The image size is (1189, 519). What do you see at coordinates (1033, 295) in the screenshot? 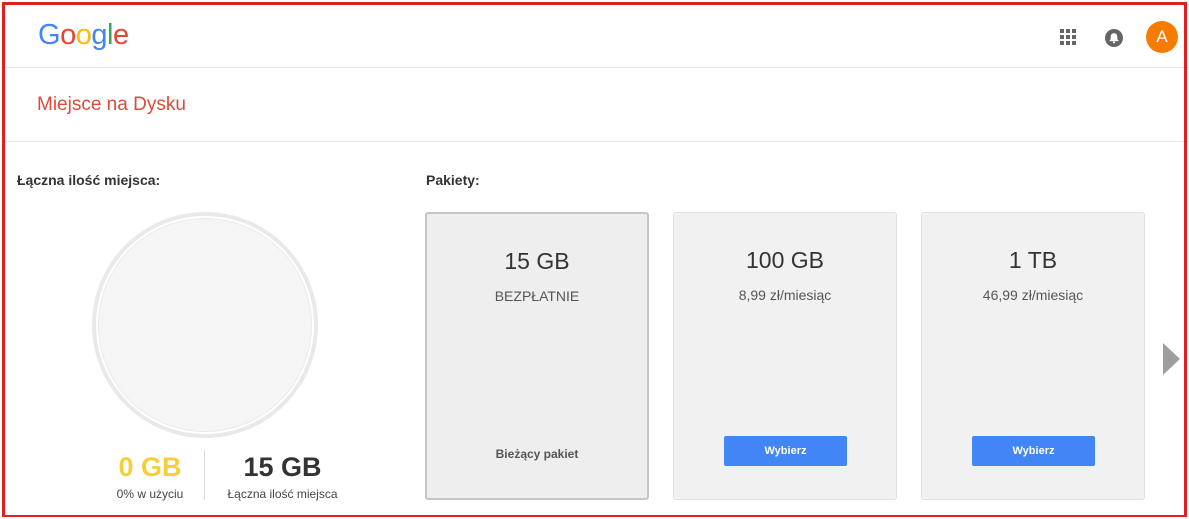
I see `plan-price: 46,99 zł/miesiąc` at bounding box center [1033, 295].